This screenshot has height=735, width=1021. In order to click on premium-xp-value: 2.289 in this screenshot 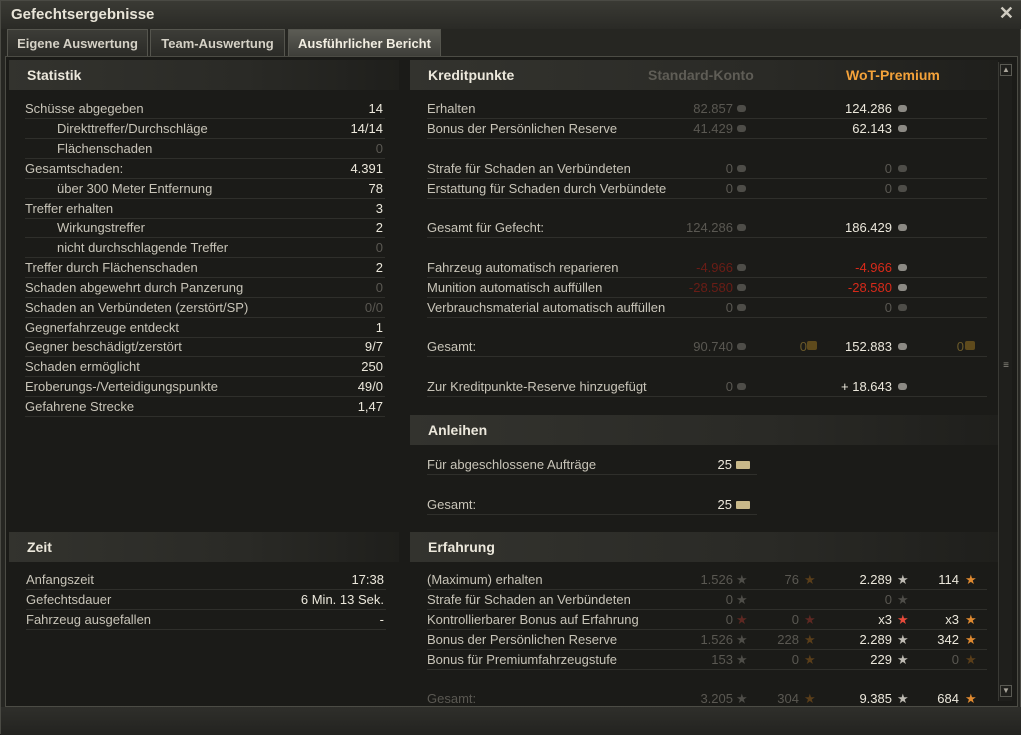, I will do `click(875, 579)`.